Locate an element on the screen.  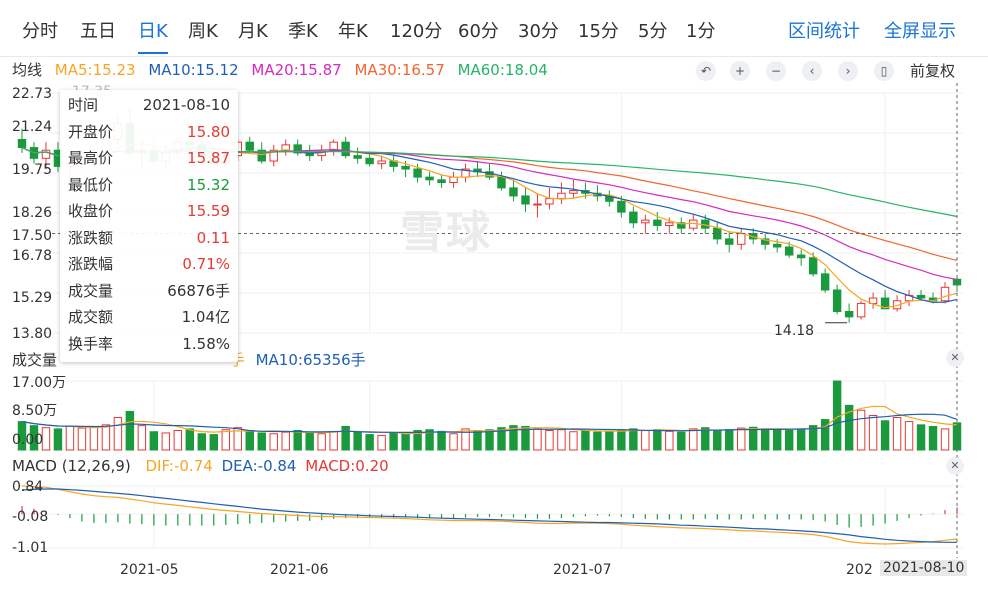
tooltip-key: 最高价 is located at coordinates (91, 158).